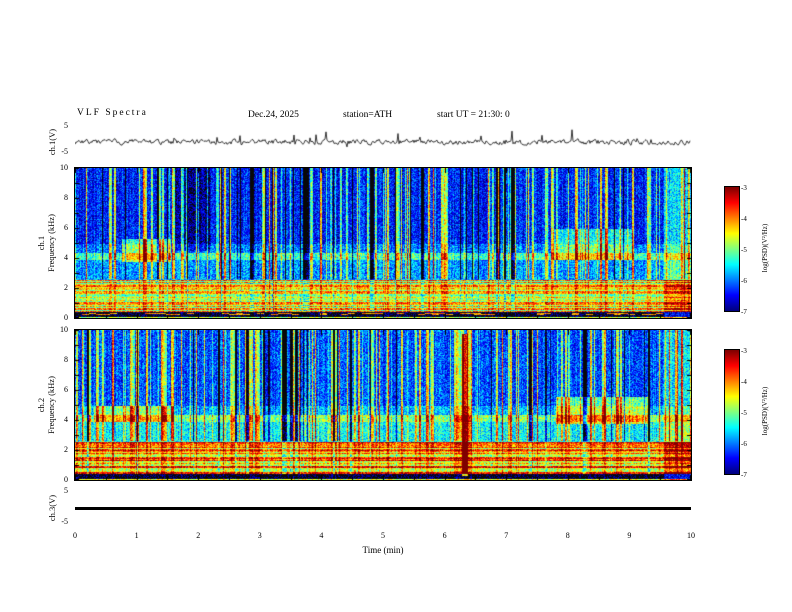 The height and width of the screenshot is (612, 792). Describe the element at coordinates (66, 257) in the screenshot. I see `ch1-spec-yticks-item: 4` at that location.